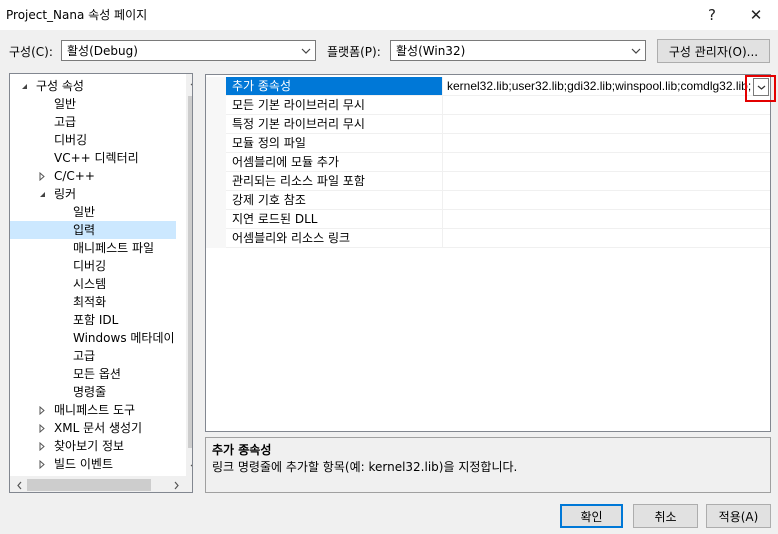 Image resolution: width=778 pixels, height=534 pixels. Describe the element at coordinates (189, 484) in the screenshot. I see `scroll-corner` at that location.